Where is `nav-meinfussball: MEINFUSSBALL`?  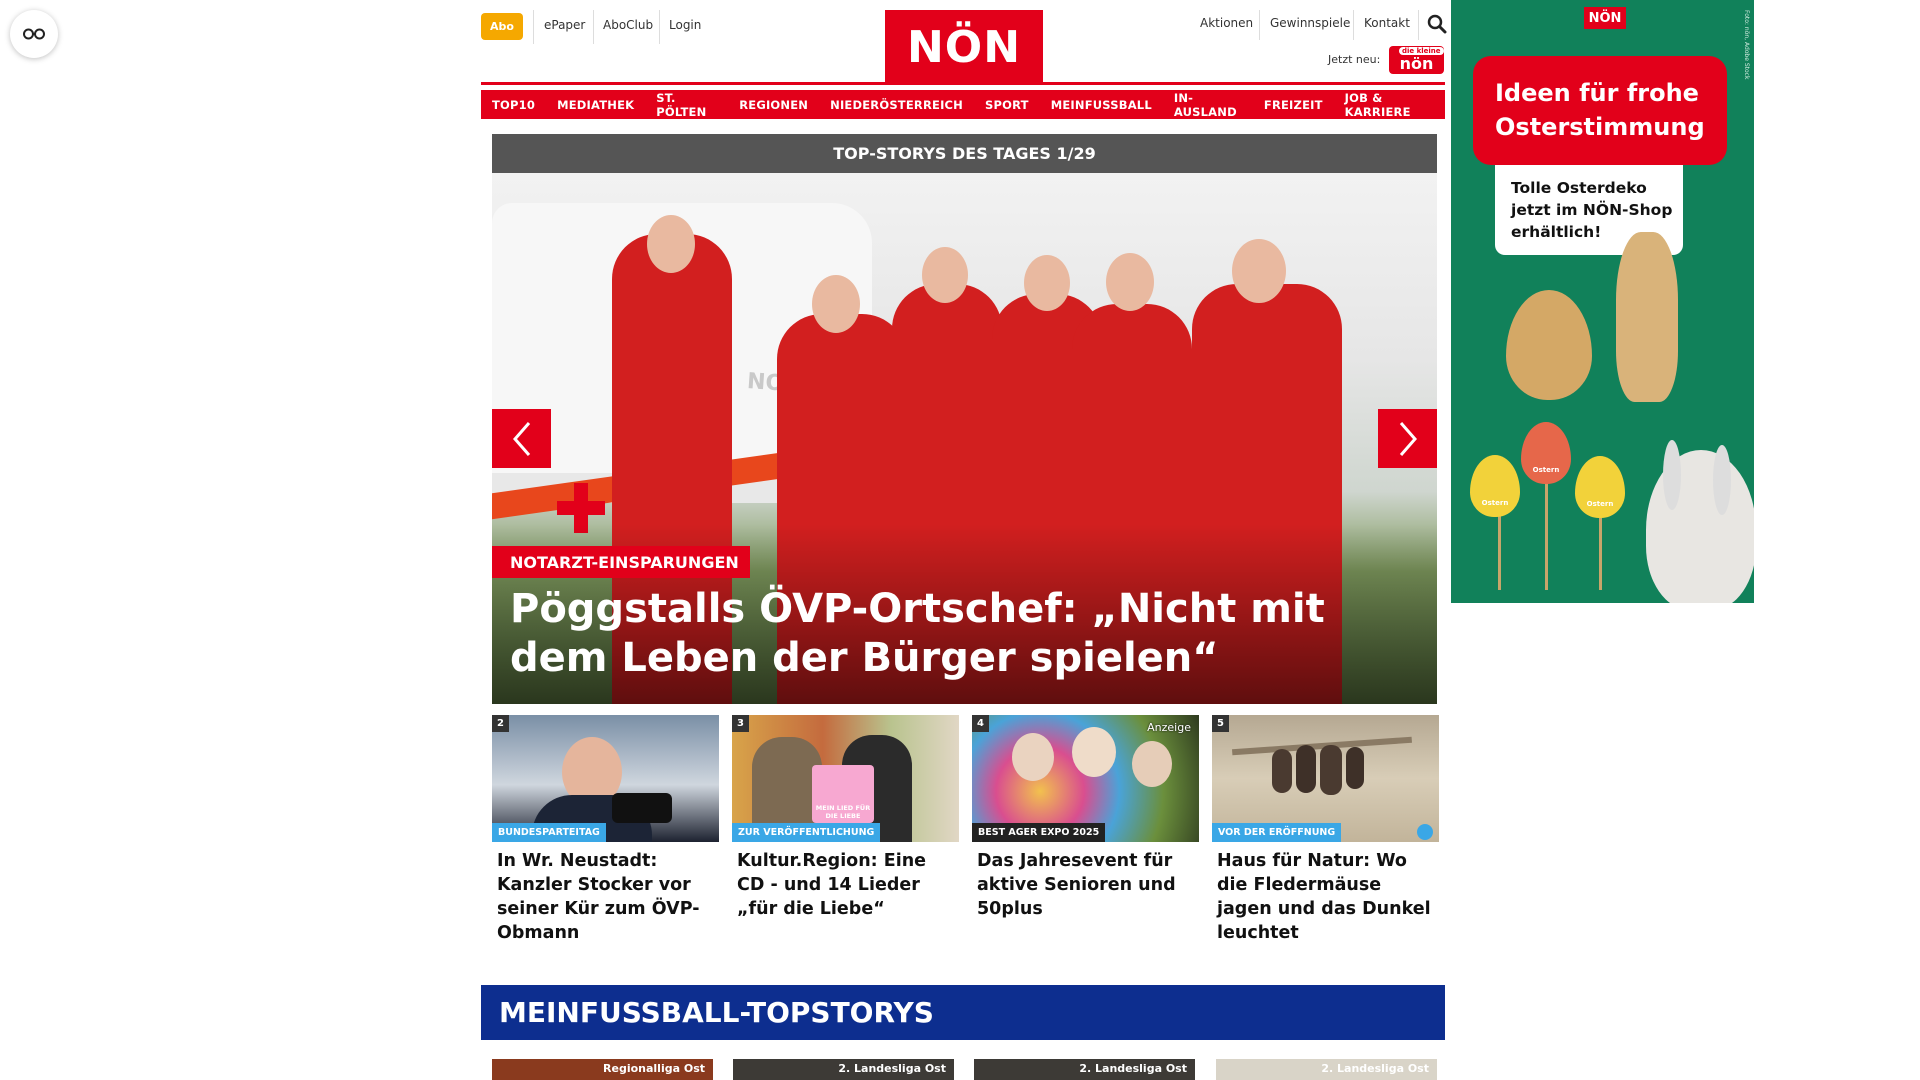
nav-meinfussball: MEINFUSSBALL is located at coordinates (1101, 104).